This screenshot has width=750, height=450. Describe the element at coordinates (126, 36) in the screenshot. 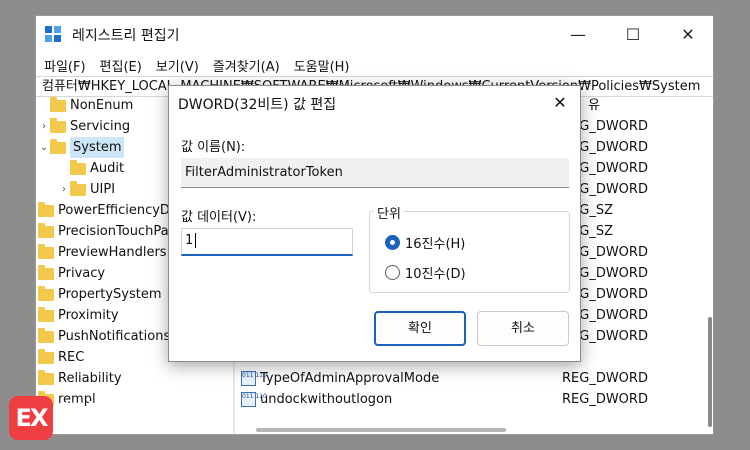

I see `window-title: 레지스트리 편집기` at that location.